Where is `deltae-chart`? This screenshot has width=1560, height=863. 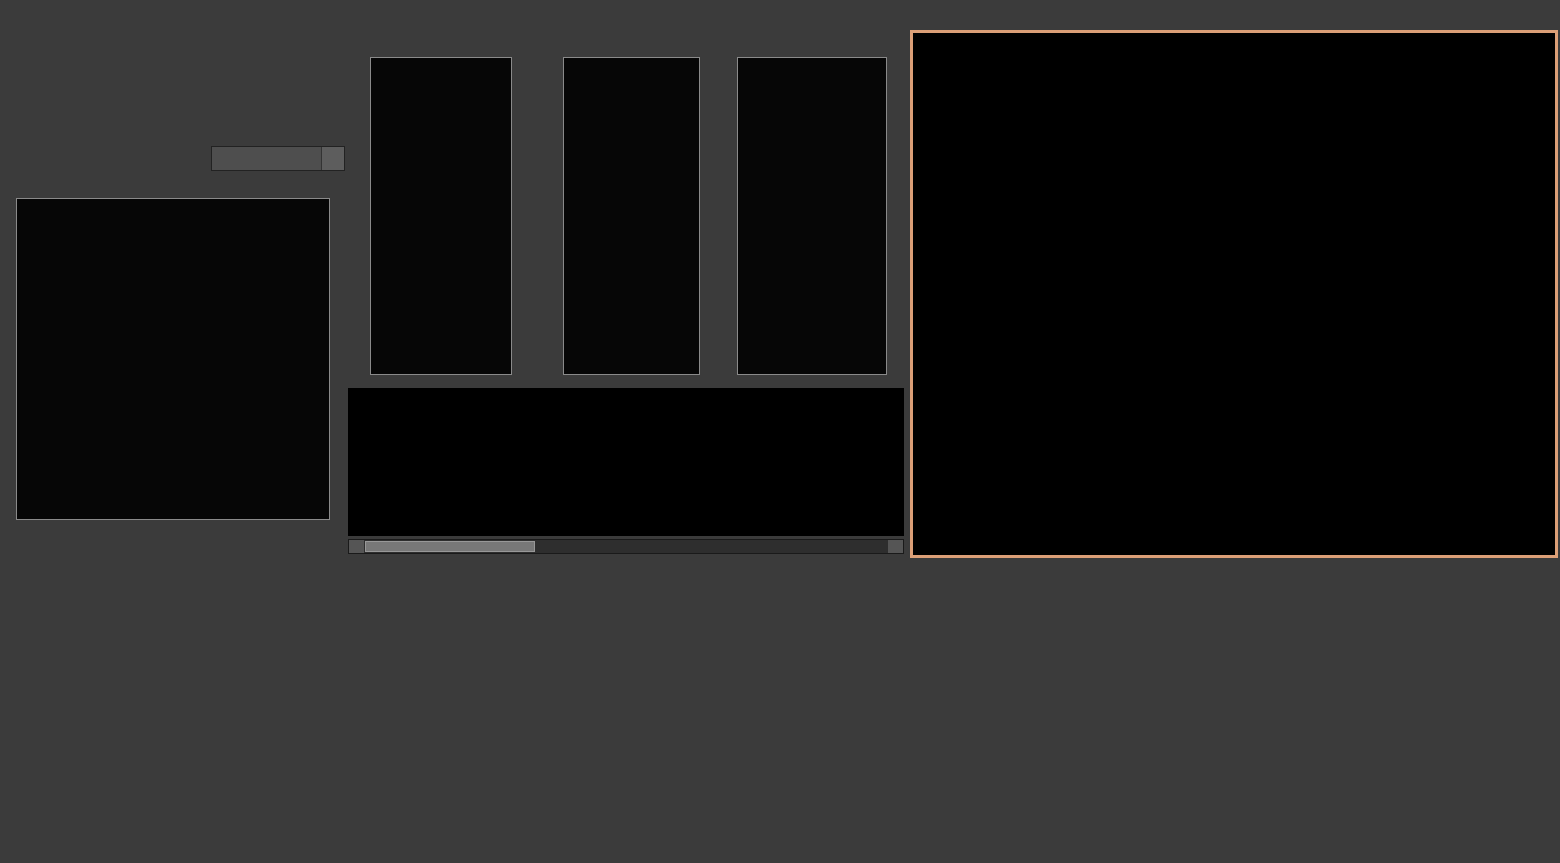 deltae-chart is located at coordinates (173, 359).